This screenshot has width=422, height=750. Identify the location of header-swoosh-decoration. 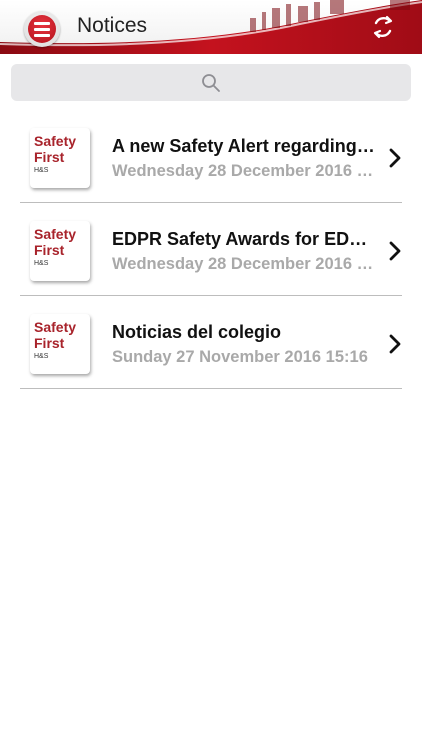
(211, 27).